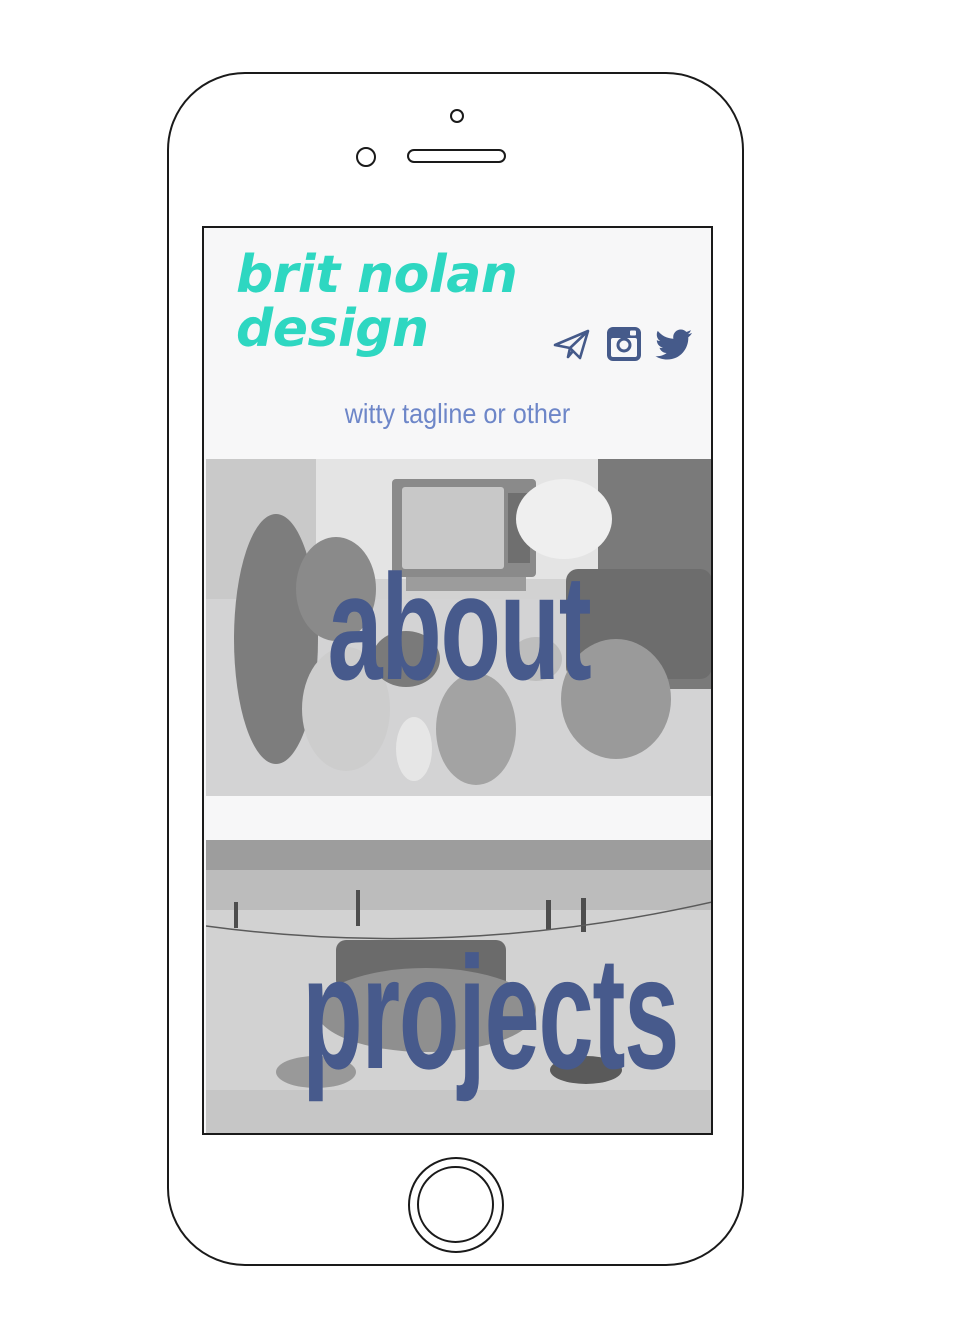 The height and width of the screenshot is (1342, 954). I want to click on proximity-sensor, so click(457, 116).